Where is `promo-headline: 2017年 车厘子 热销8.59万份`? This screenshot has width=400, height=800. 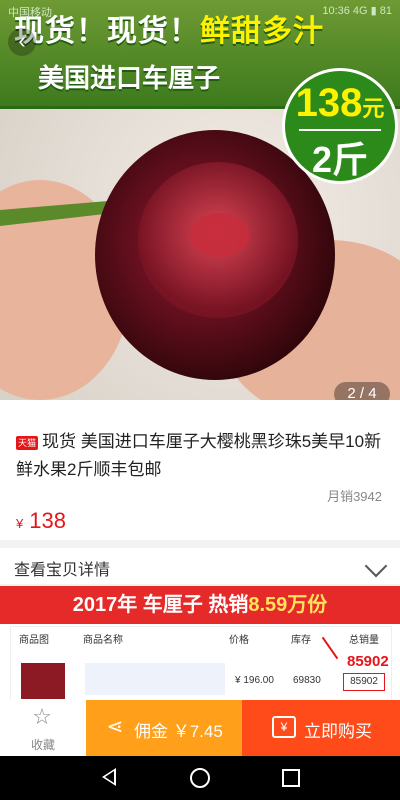
promo-headline: 2017年 车厘子 热销8.59万份 is located at coordinates (200, 605).